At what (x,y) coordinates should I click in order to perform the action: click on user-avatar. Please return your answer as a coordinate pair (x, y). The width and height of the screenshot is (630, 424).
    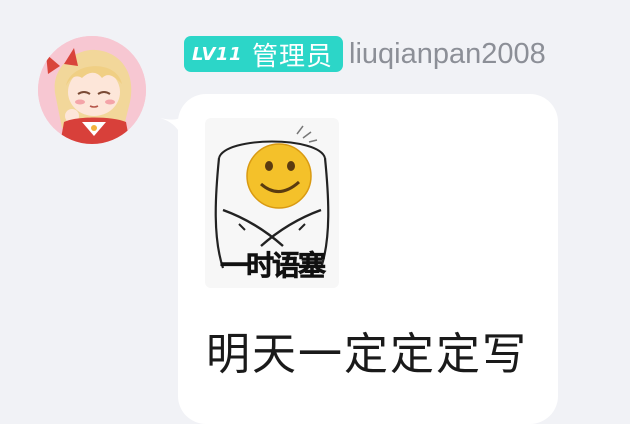
    Looking at the image, I should click on (92, 90).